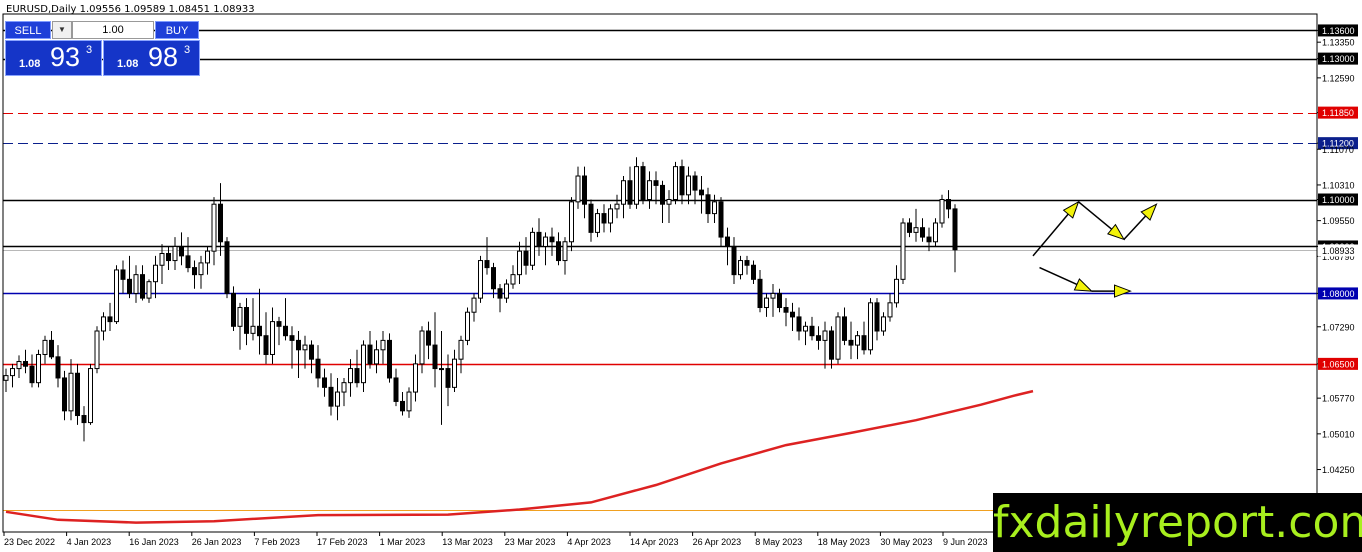 This screenshot has height=552, width=1362. What do you see at coordinates (62, 30) in the screenshot?
I see `lot-dropdown-arrow: ▼` at bounding box center [62, 30].